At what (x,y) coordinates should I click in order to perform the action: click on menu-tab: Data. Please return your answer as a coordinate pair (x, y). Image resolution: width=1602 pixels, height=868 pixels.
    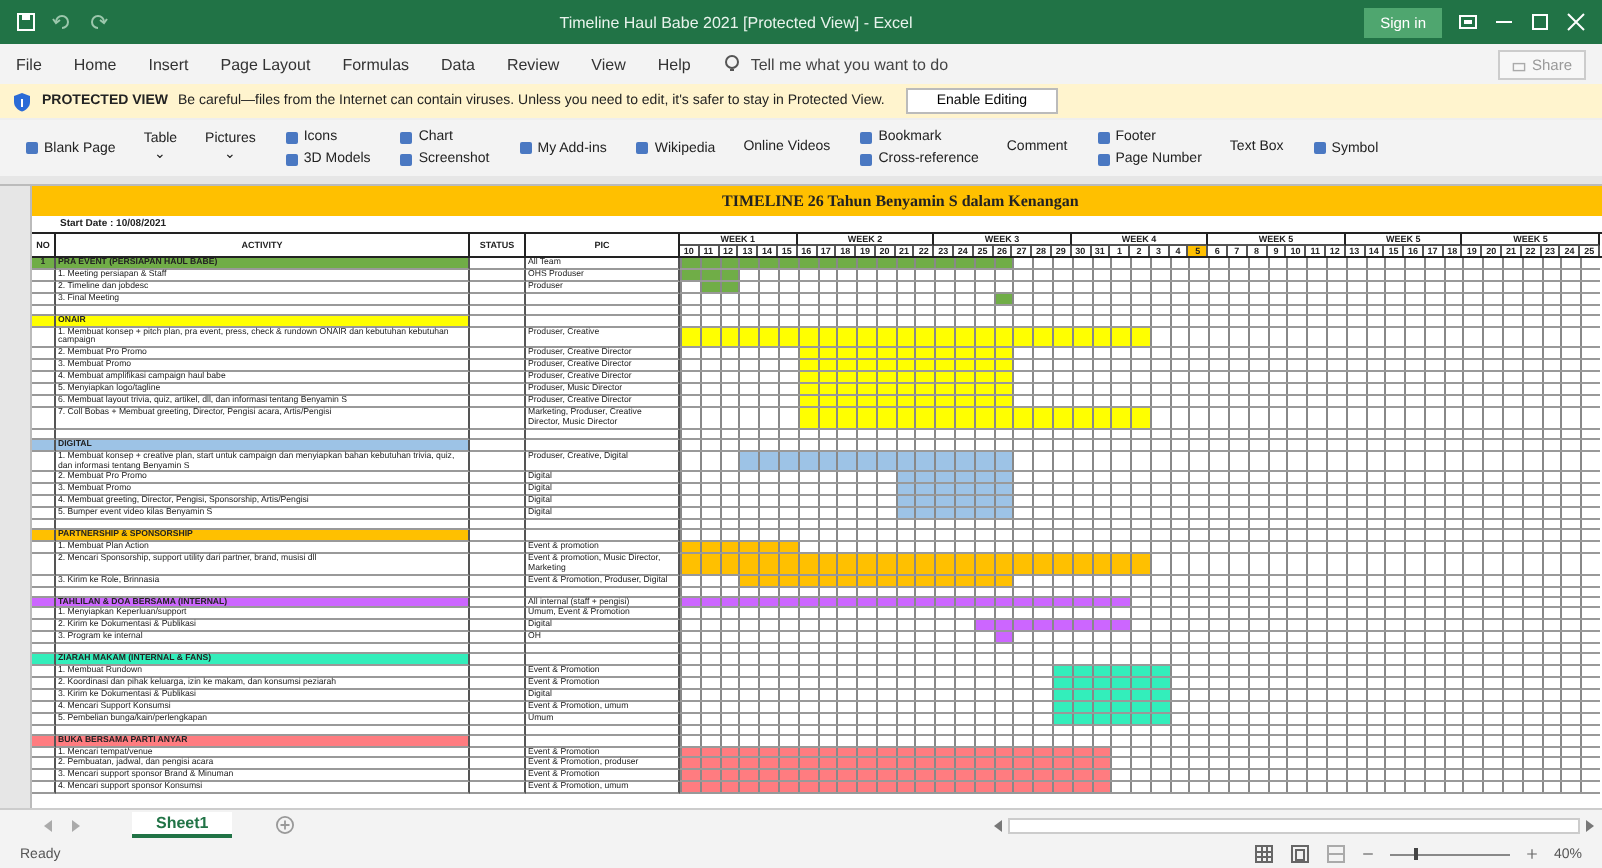
    Looking at the image, I should click on (458, 64).